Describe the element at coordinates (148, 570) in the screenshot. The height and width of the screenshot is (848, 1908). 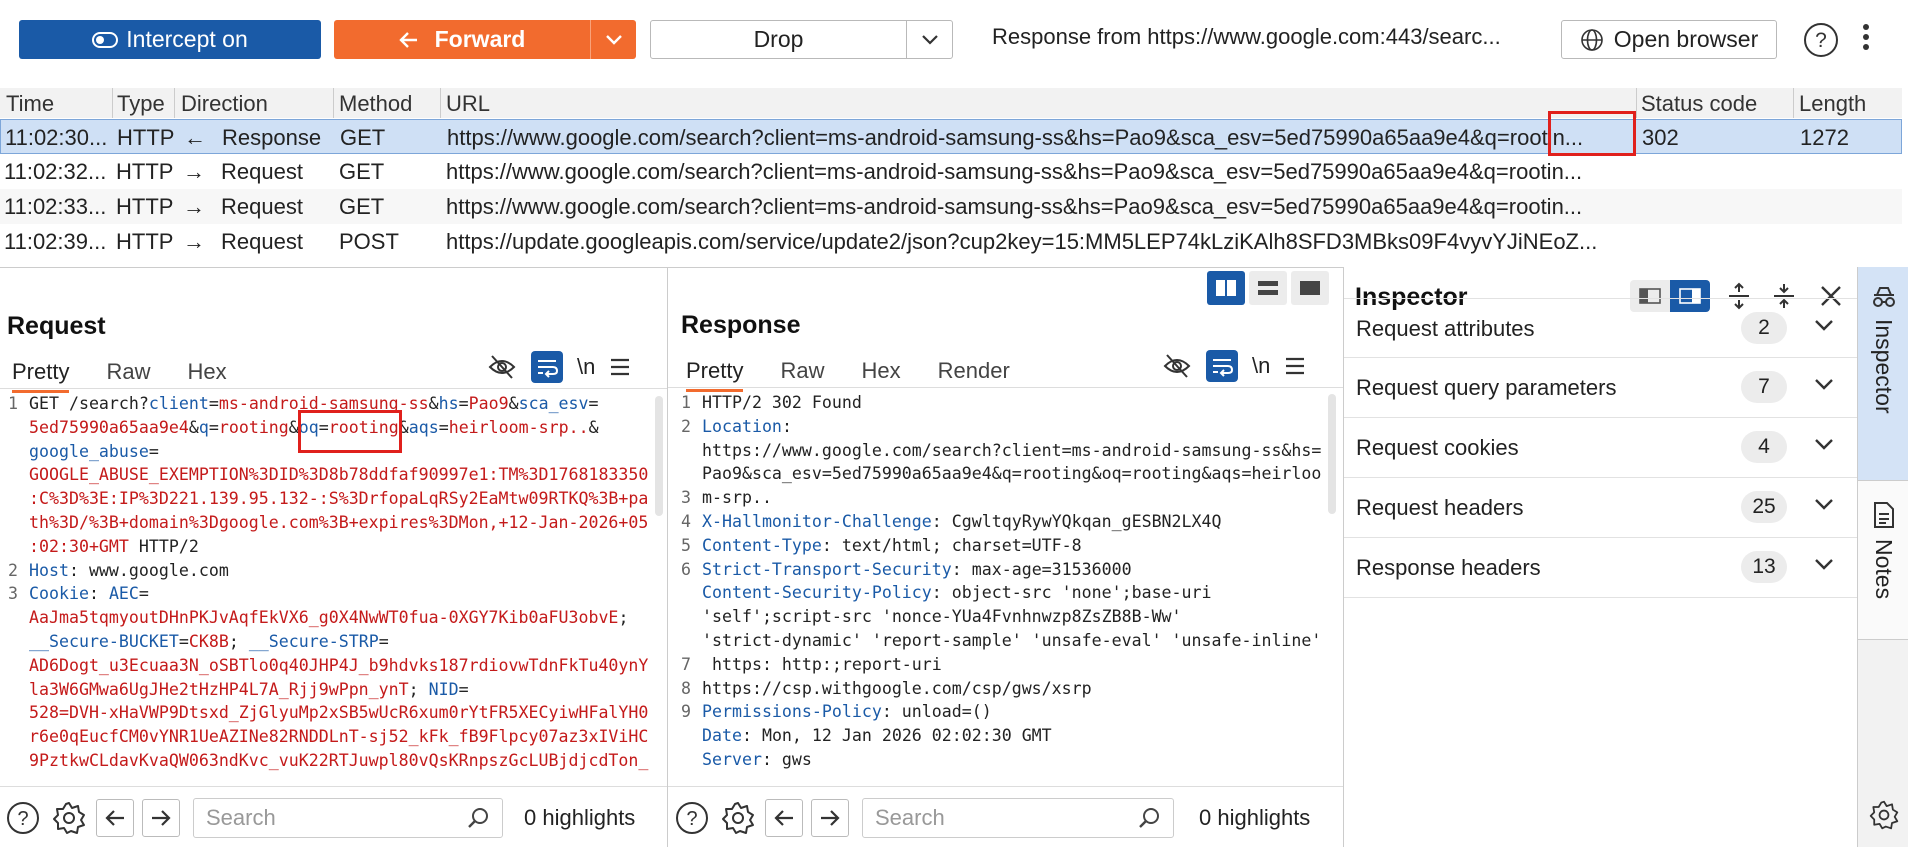
I see `code-text: : www.google.com` at that location.